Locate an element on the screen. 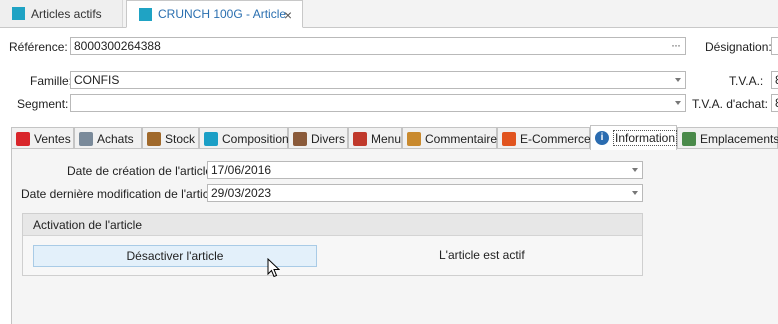 Image resolution: width=778 pixels, height=324 pixels. famille-value: CONFIS is located at coordinates (97, 80).